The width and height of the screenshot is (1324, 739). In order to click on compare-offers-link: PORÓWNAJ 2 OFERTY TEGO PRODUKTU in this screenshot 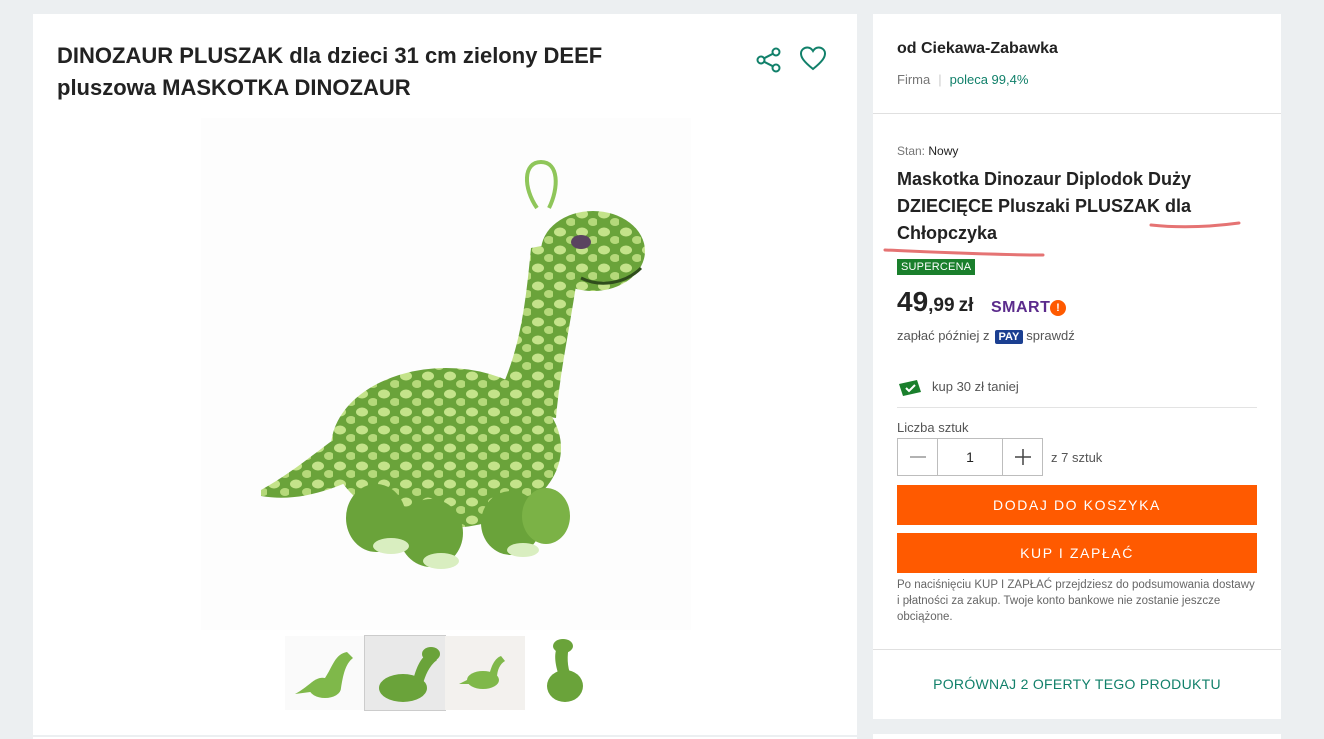, I will do `click(1077, 684)`.